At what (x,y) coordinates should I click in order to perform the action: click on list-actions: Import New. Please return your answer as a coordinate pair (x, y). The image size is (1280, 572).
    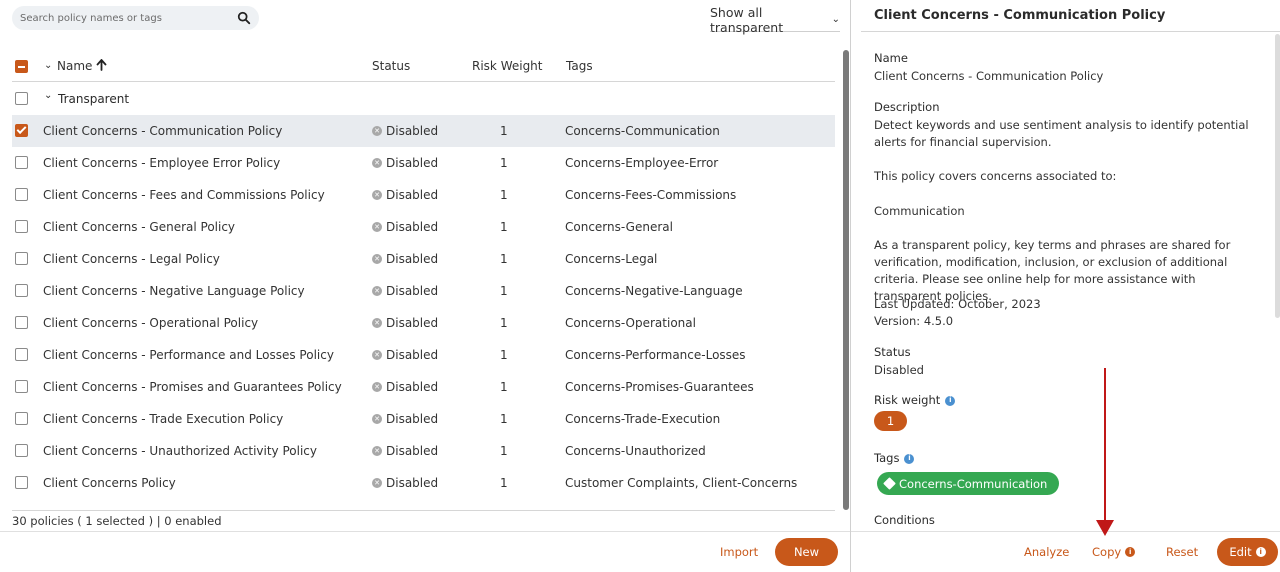
    Looking at the image, I should click on (425, 551).